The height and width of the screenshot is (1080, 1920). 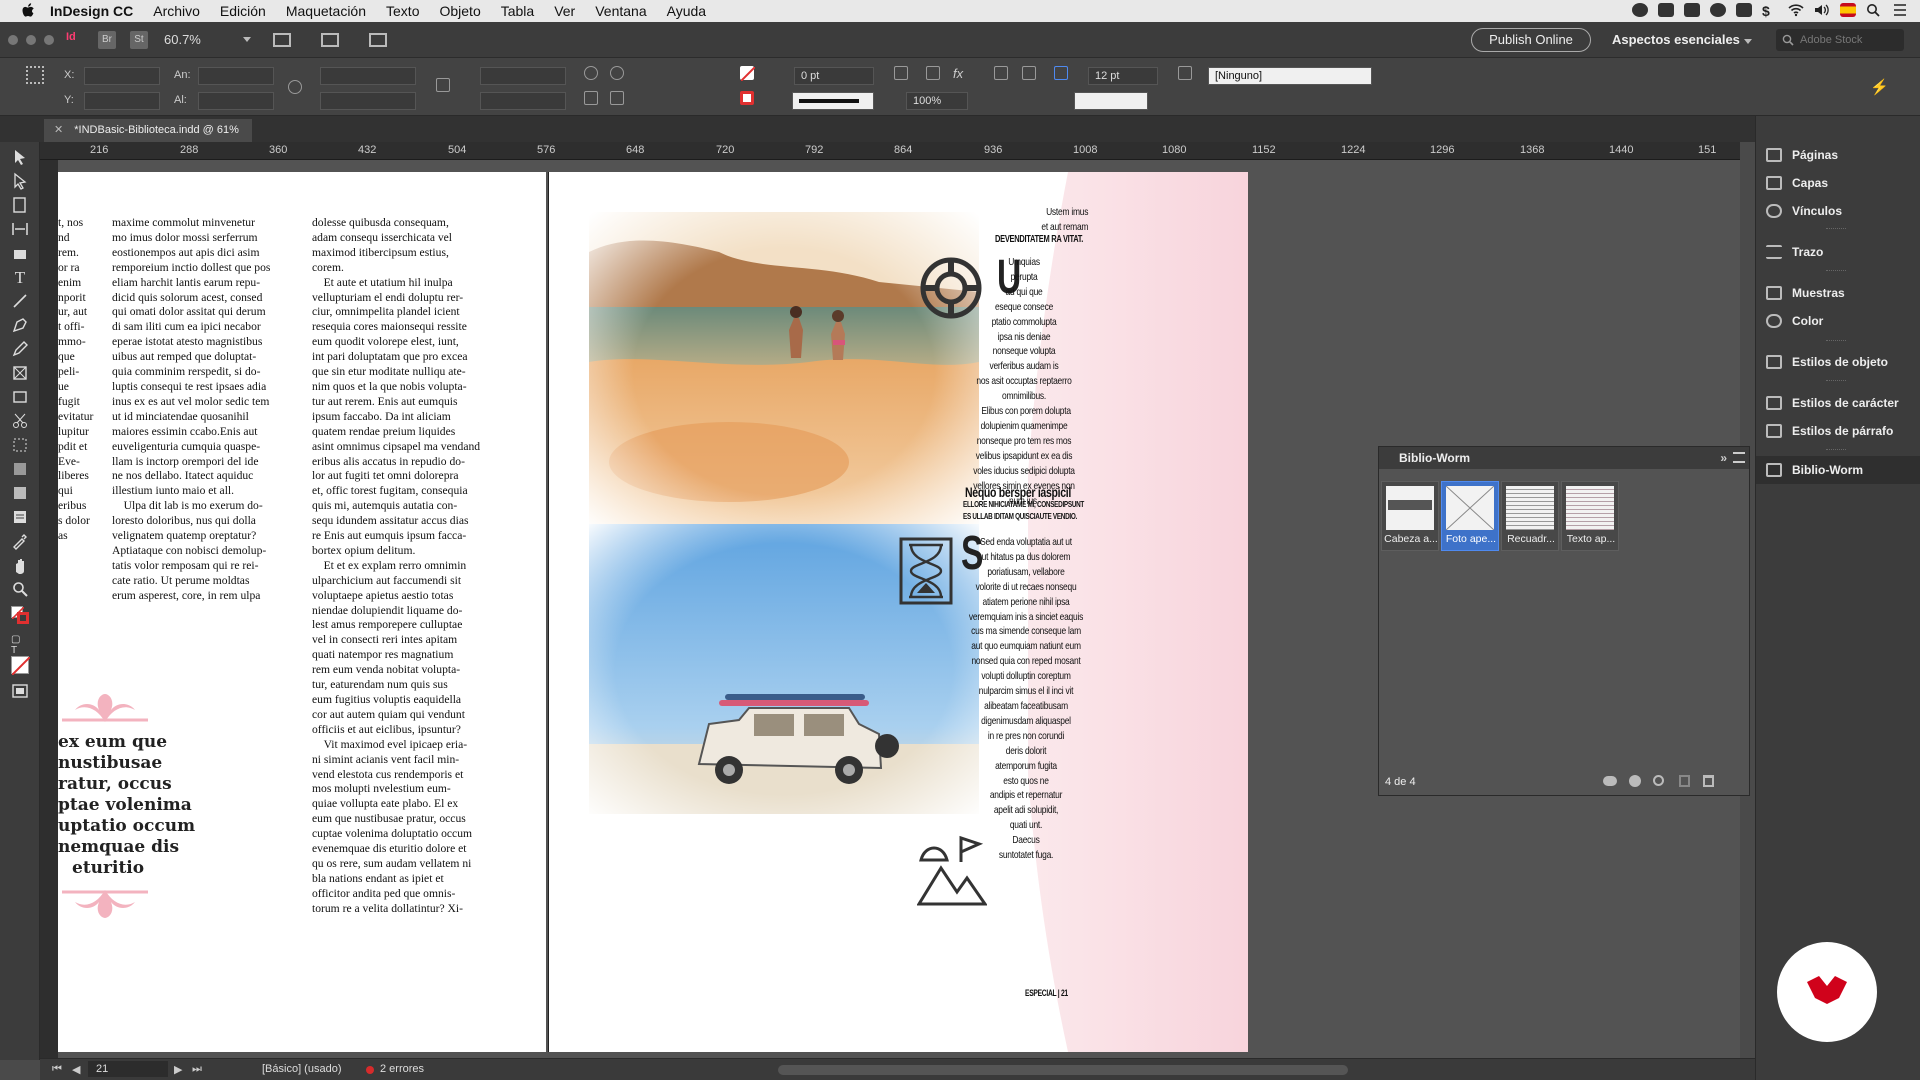 I want to click on stroke-color-select, so click(x=1111, y=101).